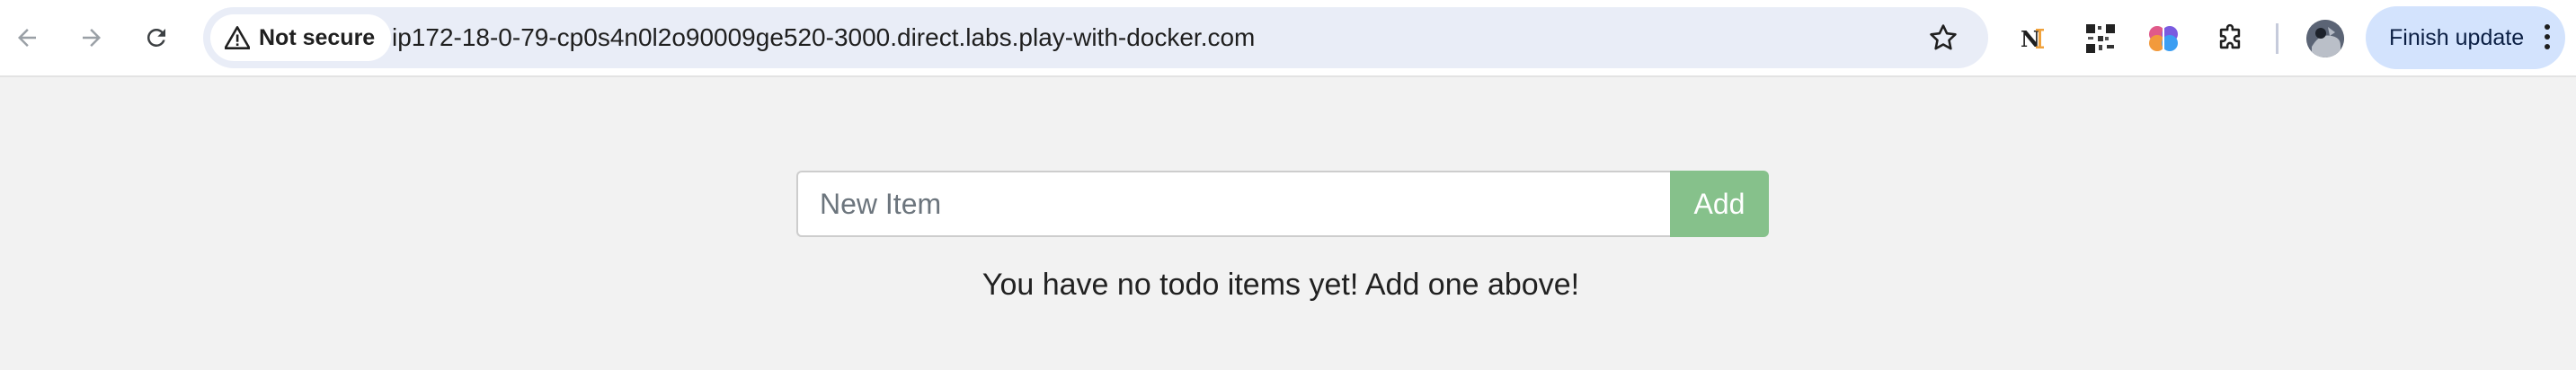  Describe the element at coordinates (1233, 204) in the screenshot. I see `new-item-input` at that location.